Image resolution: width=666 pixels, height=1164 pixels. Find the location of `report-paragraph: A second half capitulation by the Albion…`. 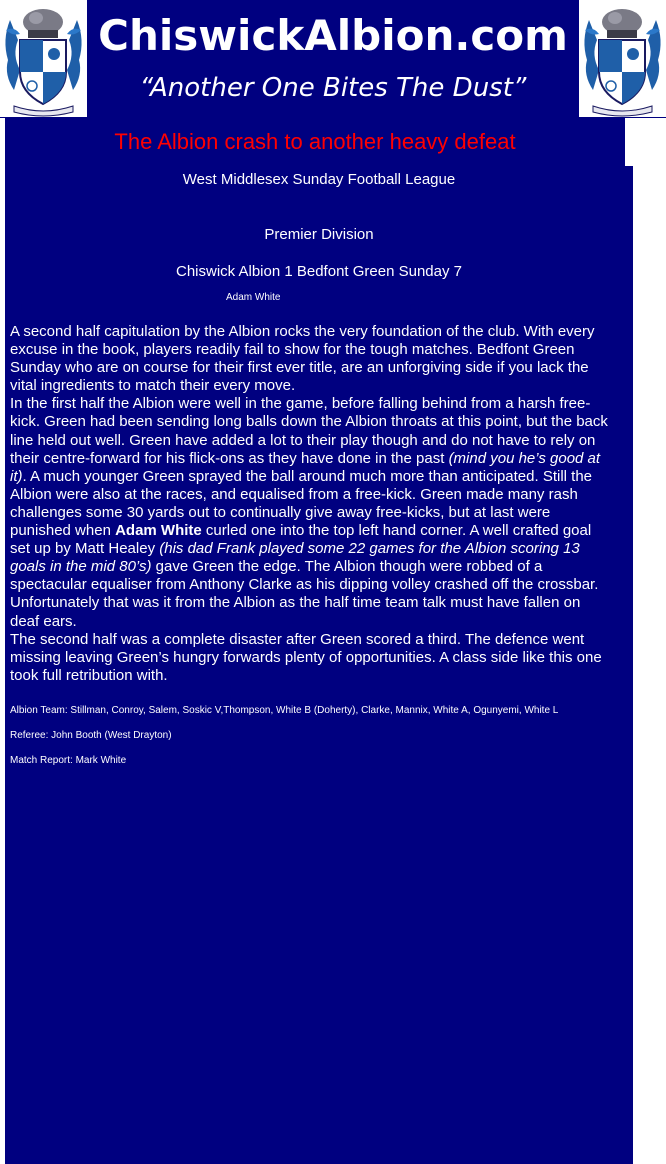

report-paragraph: A second half capitulation by the Albion… is located at coordinates (302, 359).